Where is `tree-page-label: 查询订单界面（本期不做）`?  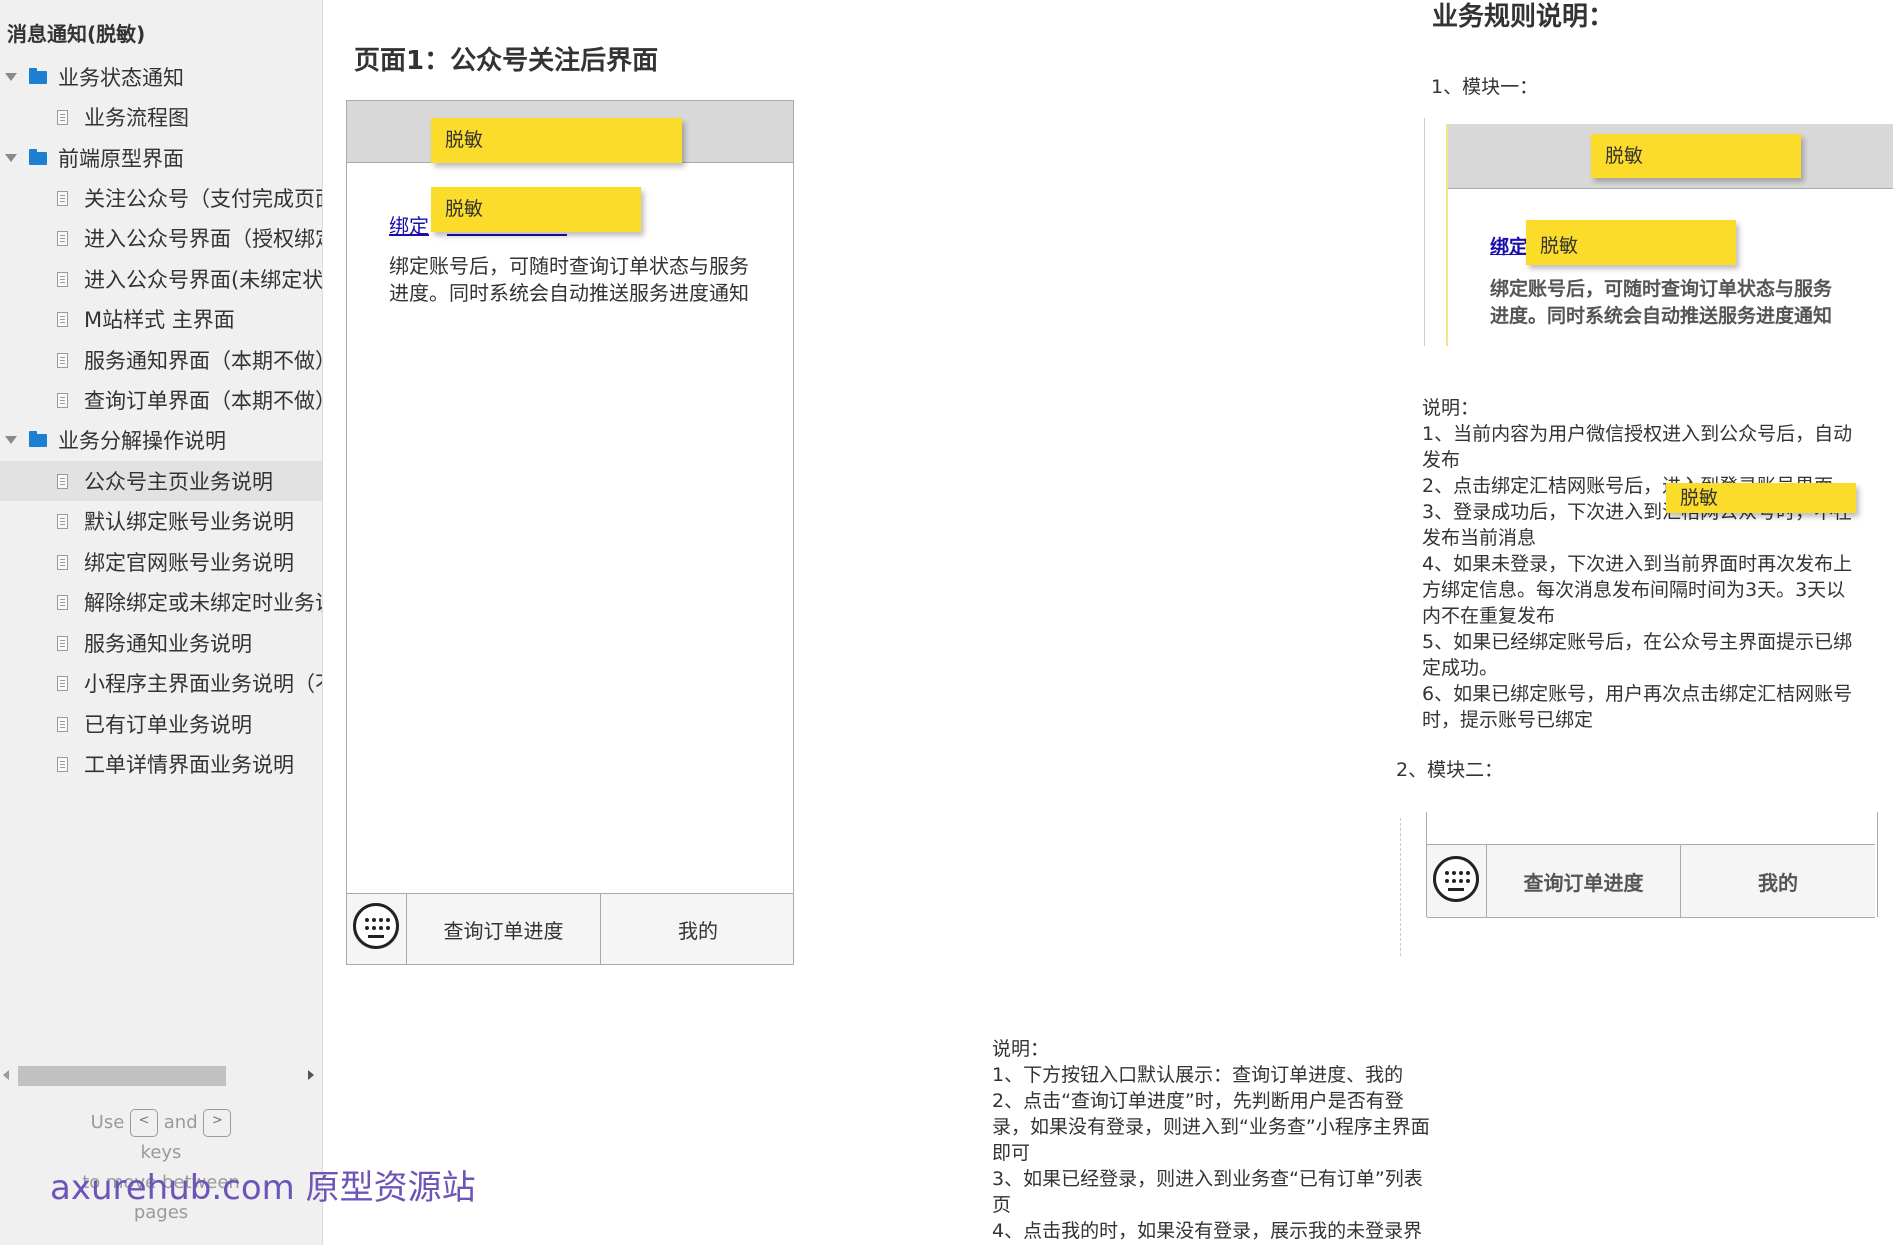
tree-page-label: 查询订单界面（本期不做） is located at coordinates (203, 401).